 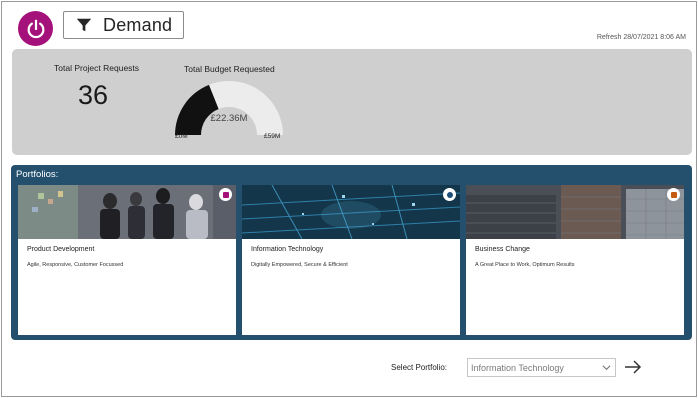 I want to click on power-icon, so click(x=35, y=28).